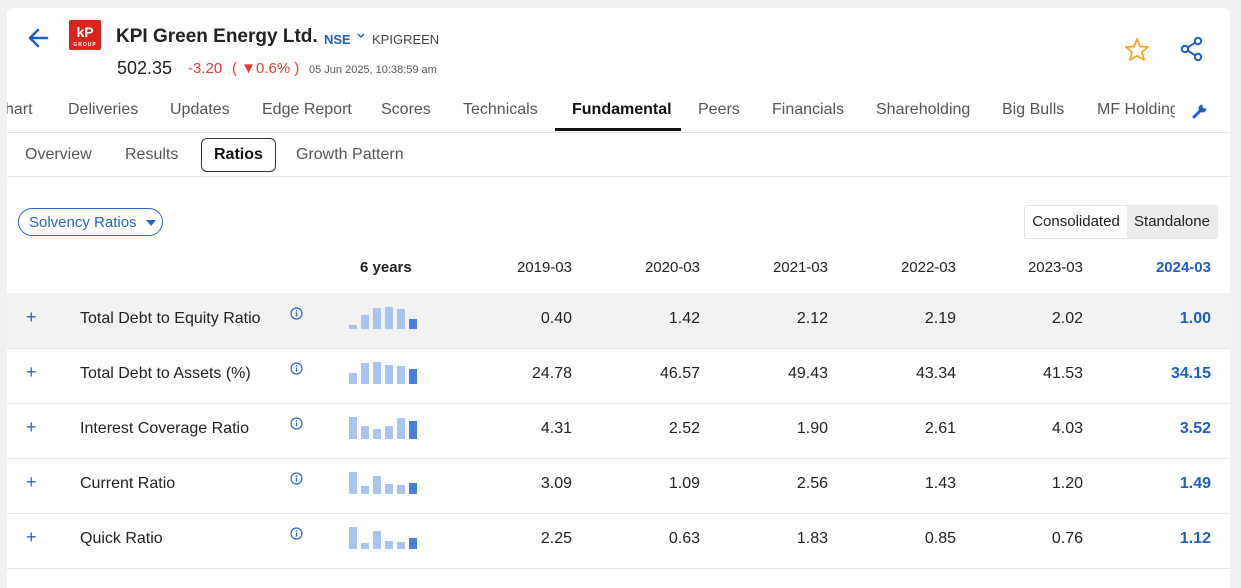 The height and width of the screenshot is (588, 1241). What do you see at coordinates (1067, 538) in the screenshot?
I see `ratio-value: 0.76` at bounding box center [1067, 538].